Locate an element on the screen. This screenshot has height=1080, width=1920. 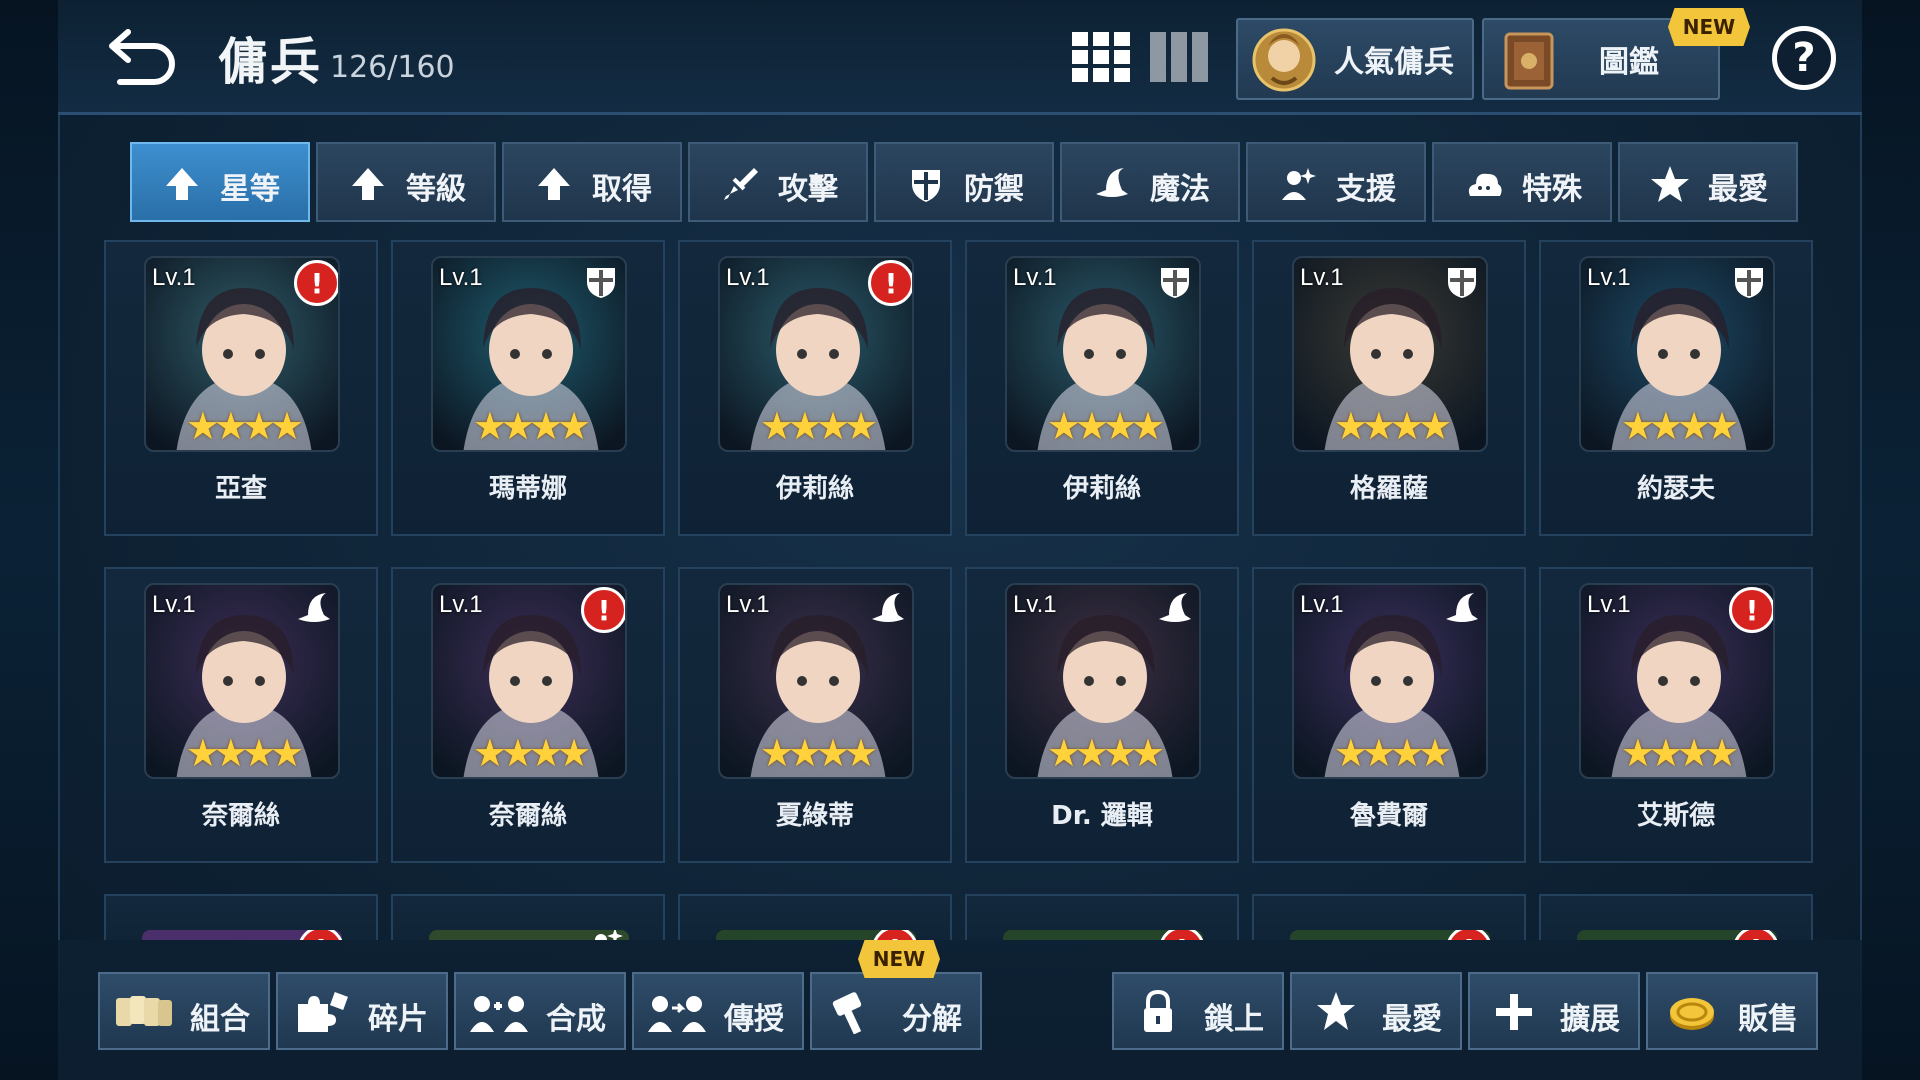
help-button: ? is located at coordinates (1804, 58).